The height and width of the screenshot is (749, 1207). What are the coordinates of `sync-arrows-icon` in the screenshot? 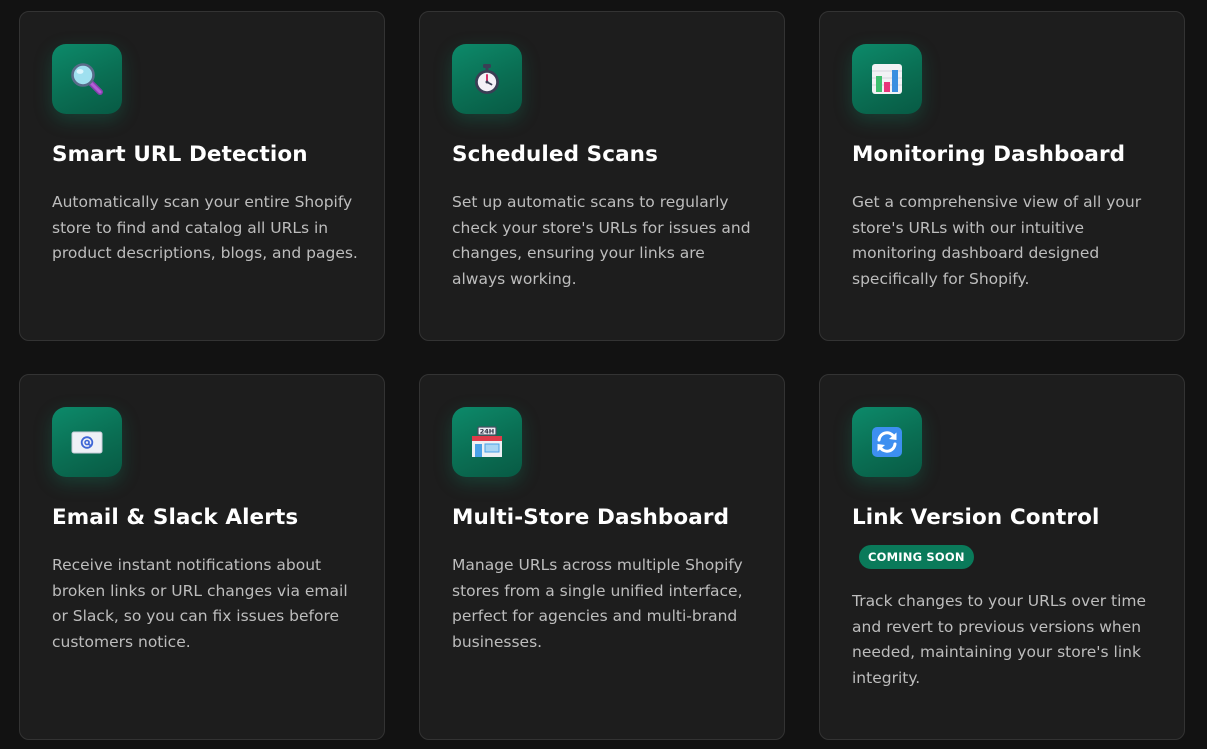 It's located at (887, 442).